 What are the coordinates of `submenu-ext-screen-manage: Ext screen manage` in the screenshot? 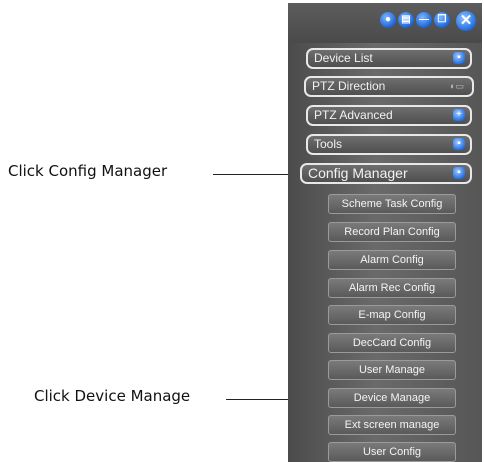 It's located at (392, 425).